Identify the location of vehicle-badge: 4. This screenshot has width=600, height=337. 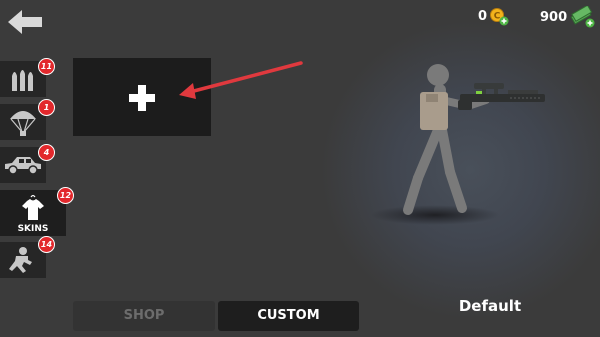
(46, 152).